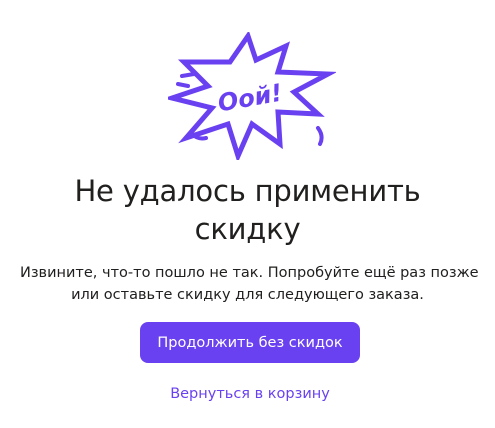 This screenshot has width=495, height=428. Describe the element at coordinates (247, 191) in the screenshot. I see `title-line-1: Не удалось применить` at that location.